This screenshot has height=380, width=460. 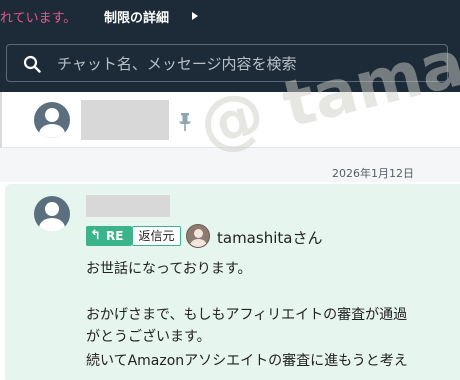 What do you see at coordinates (270, 238) in the screenshot?
I see `recipient-name: tamashitaさん` at bounding box center [270, 238].